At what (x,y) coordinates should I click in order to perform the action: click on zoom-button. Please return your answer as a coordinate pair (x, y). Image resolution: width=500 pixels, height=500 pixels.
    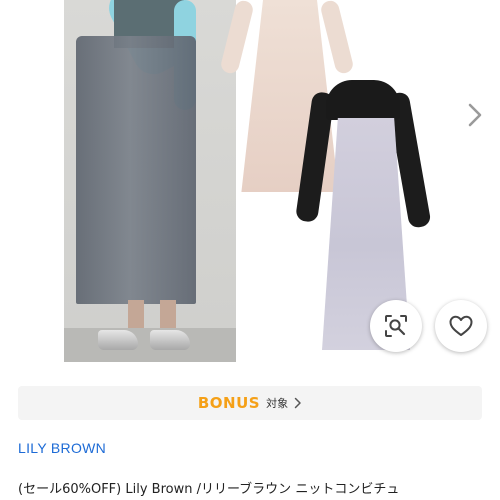
    Looking at the image, I should click on (396, 326).